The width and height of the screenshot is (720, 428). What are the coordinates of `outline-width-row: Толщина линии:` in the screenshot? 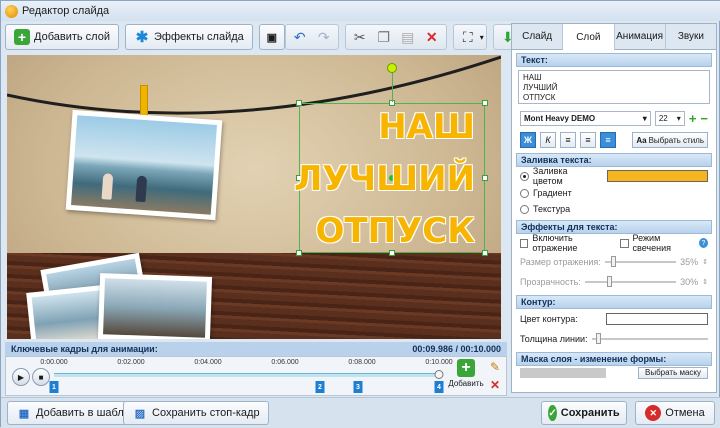 It's located at (614, 339).